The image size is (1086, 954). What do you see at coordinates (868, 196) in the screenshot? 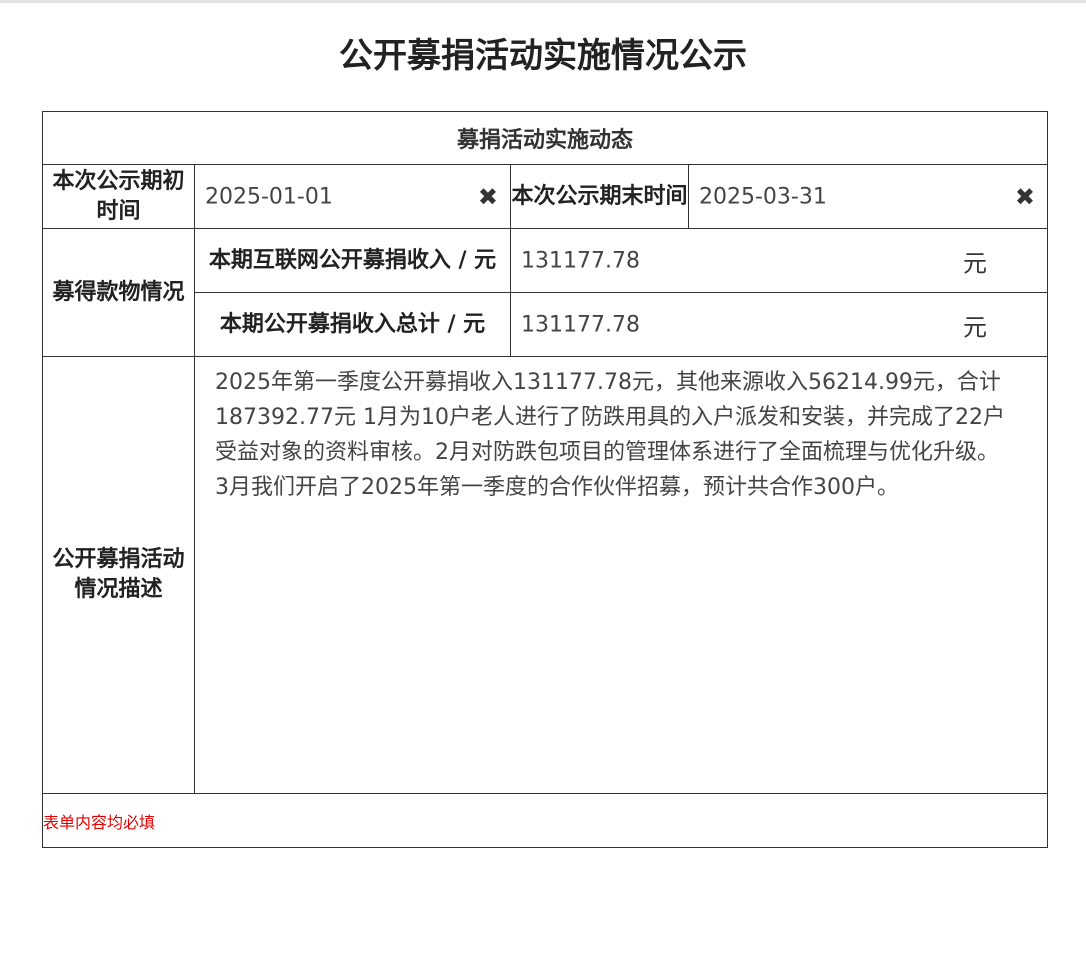
I see `end-date-field: 2025-03-31 ✖` at bounding box center [868, 196].